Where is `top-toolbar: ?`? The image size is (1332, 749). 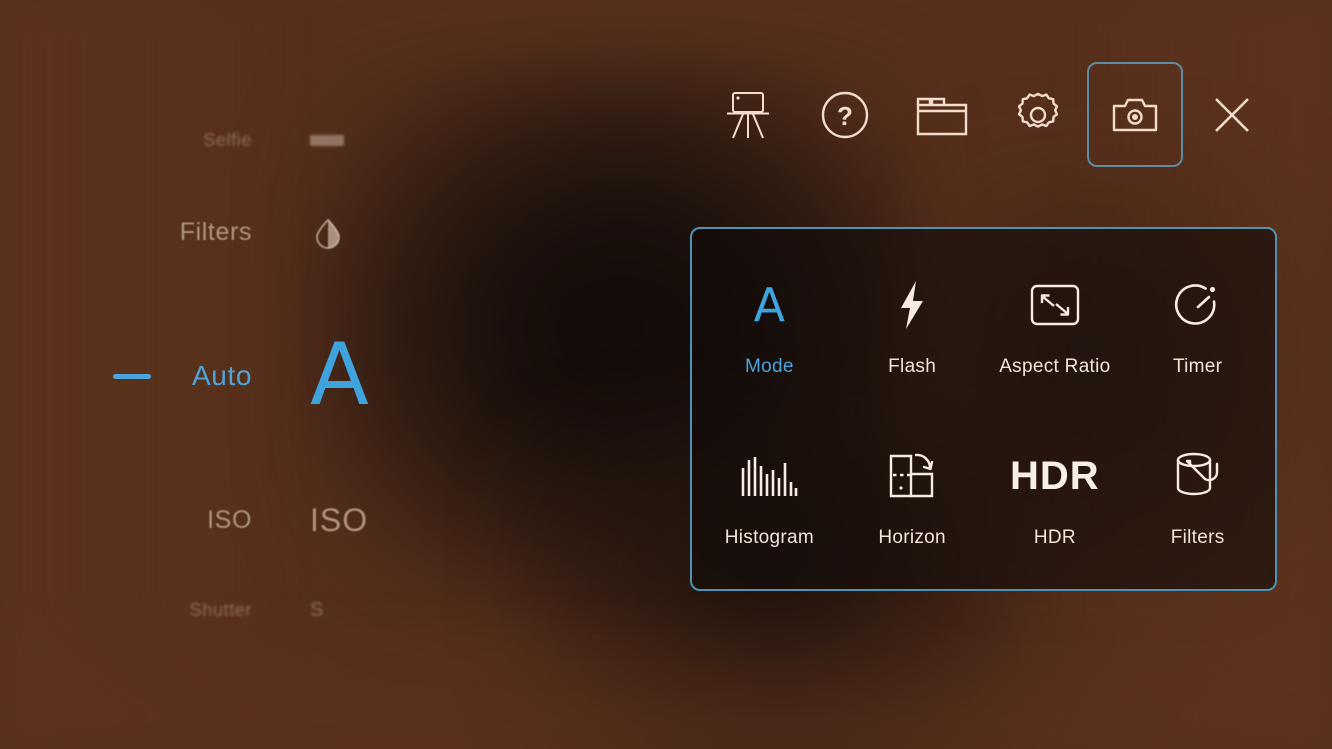
top-toolbar: ? is located at coordinates (990, 114).